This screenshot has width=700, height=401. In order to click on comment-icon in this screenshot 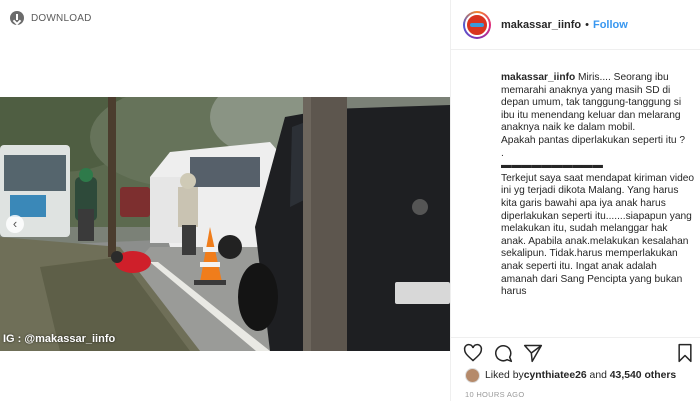, I will do `click(503, 353)`.